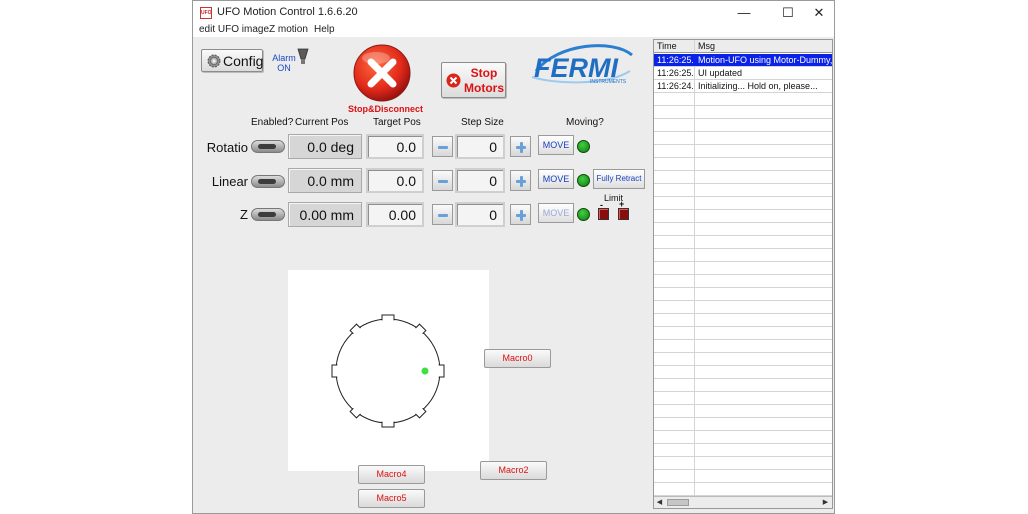 The image size is (1028, 514). Describe the element at coordinates (324, 29) in the screenshot. I see `menu-help: Help` at that location.